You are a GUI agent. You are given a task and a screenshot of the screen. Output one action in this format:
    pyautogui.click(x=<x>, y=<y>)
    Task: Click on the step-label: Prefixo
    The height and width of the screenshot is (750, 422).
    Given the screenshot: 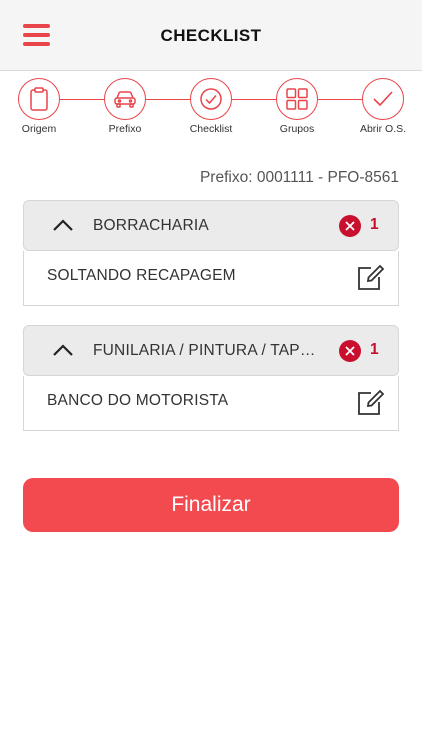 What is the action you would take?
    pyautogui.click(x=125, y=129)
    